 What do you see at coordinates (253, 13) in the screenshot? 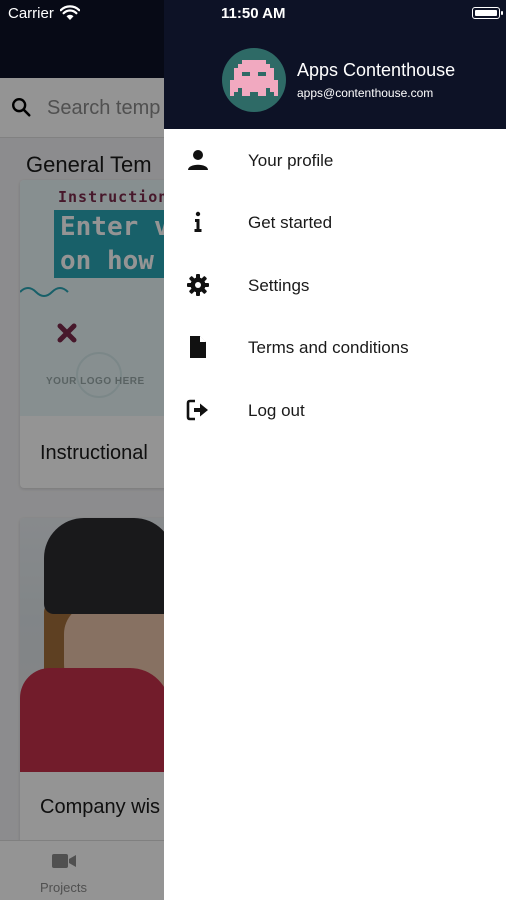
I see `status-time: 11:50 AM` at bounding box center [253, 13].